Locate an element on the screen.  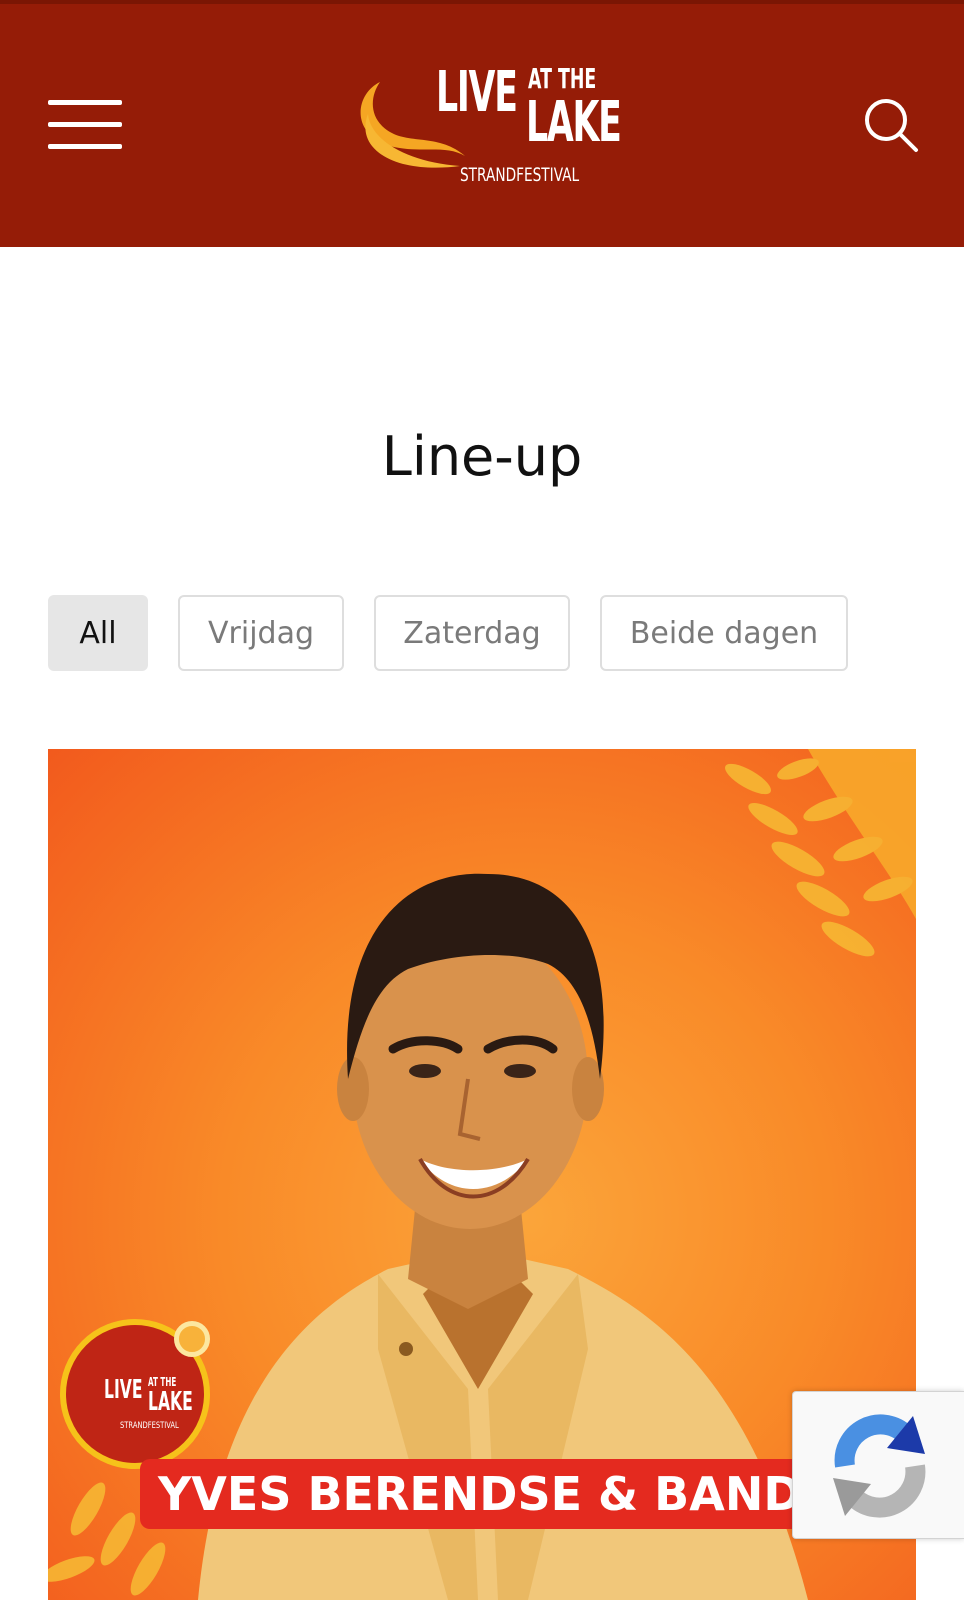
logo-tagline: STRANDFESTIVAL is located at coordinates (520, 175).